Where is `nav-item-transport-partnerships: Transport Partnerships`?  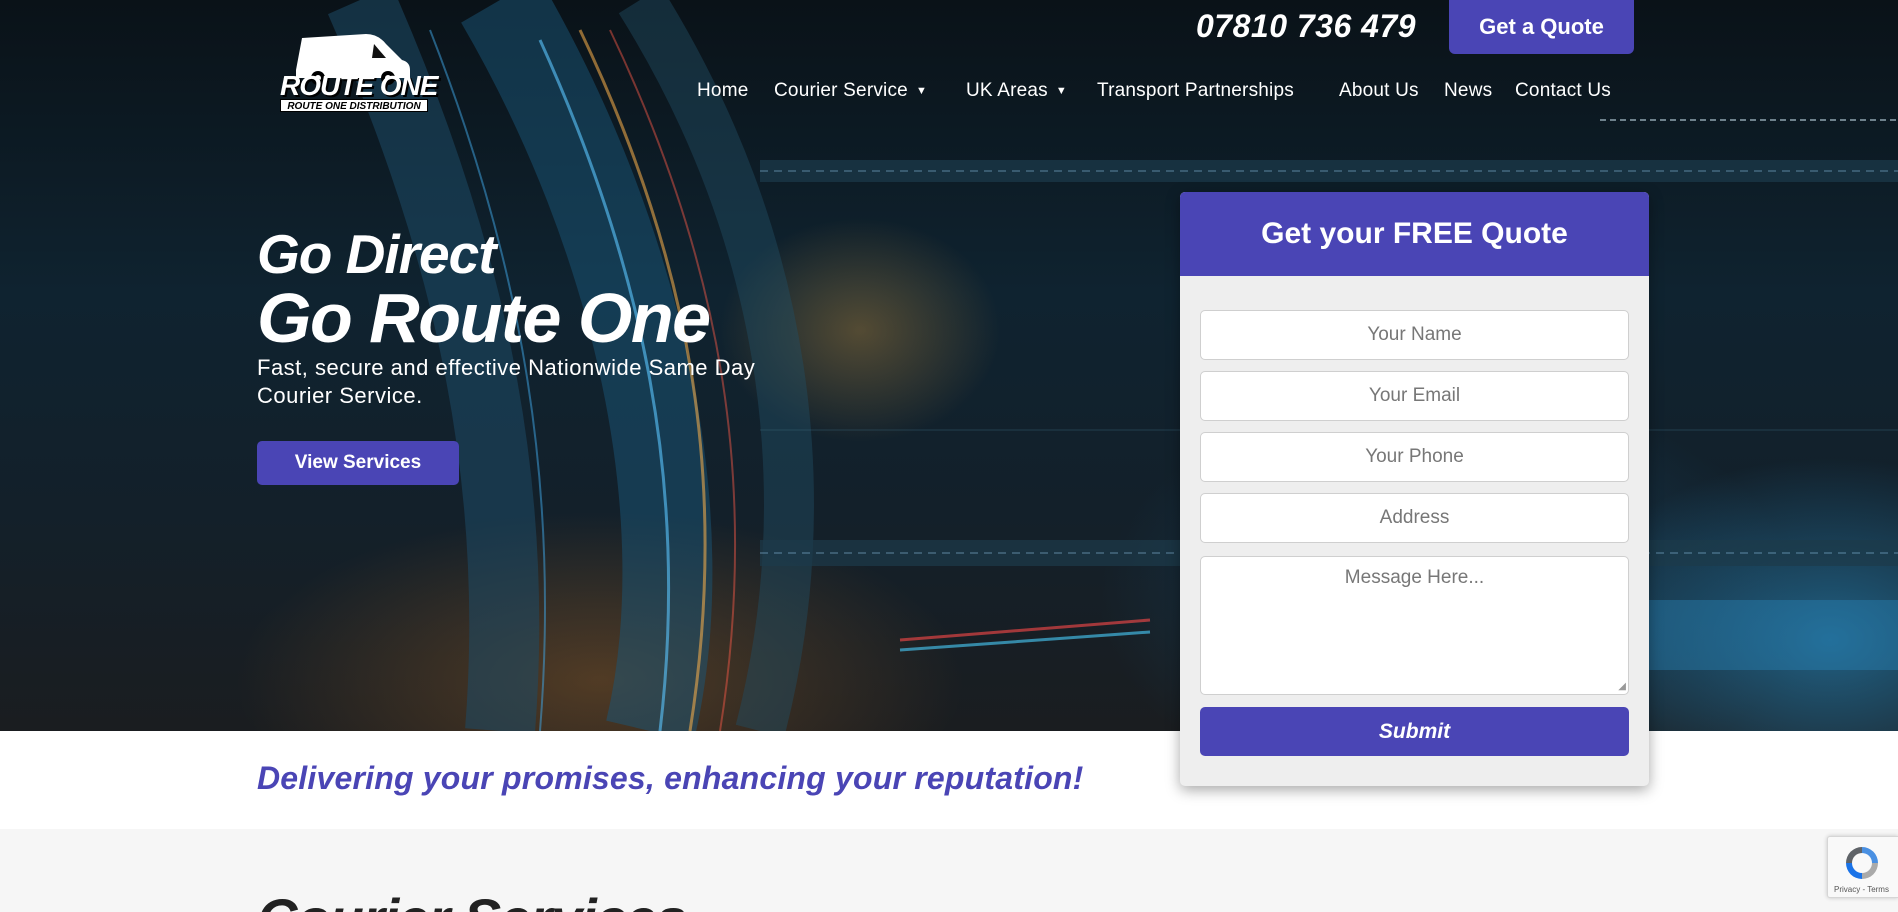
nav-item-transport-partnerships: Transport Partnerships is located at coordinates (1195, 91).